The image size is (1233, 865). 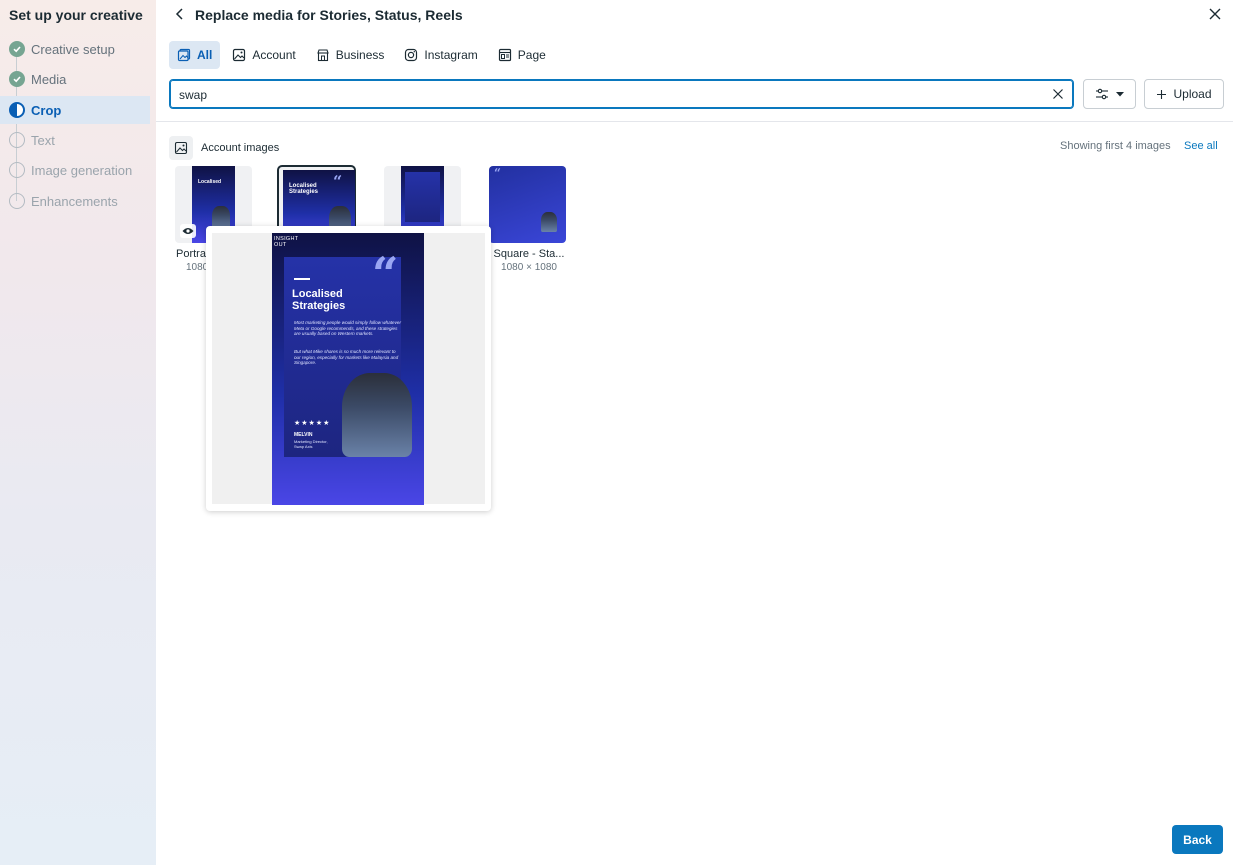 I want to click on tab-account: Account, so click(x=263, y=55).